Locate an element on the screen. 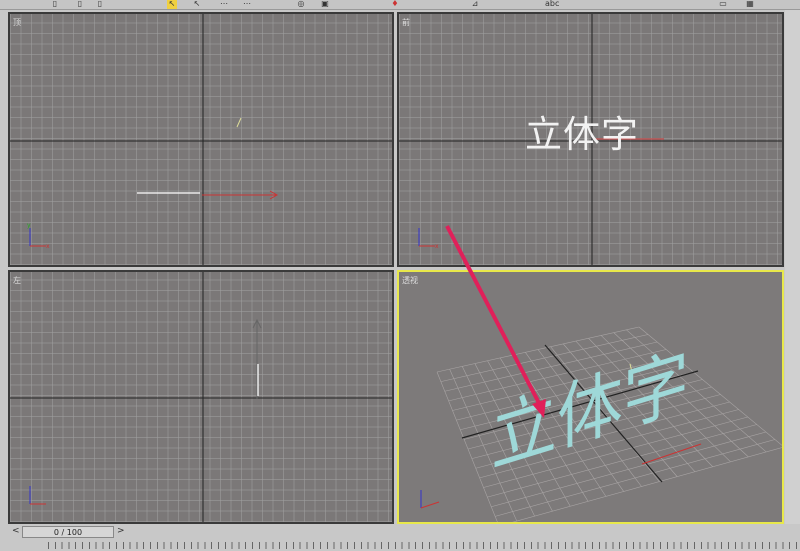 The width and height of the screenshot is (800, 551). time-slider-bar: < 0 / 100 > is located at coordinates (400, 532).